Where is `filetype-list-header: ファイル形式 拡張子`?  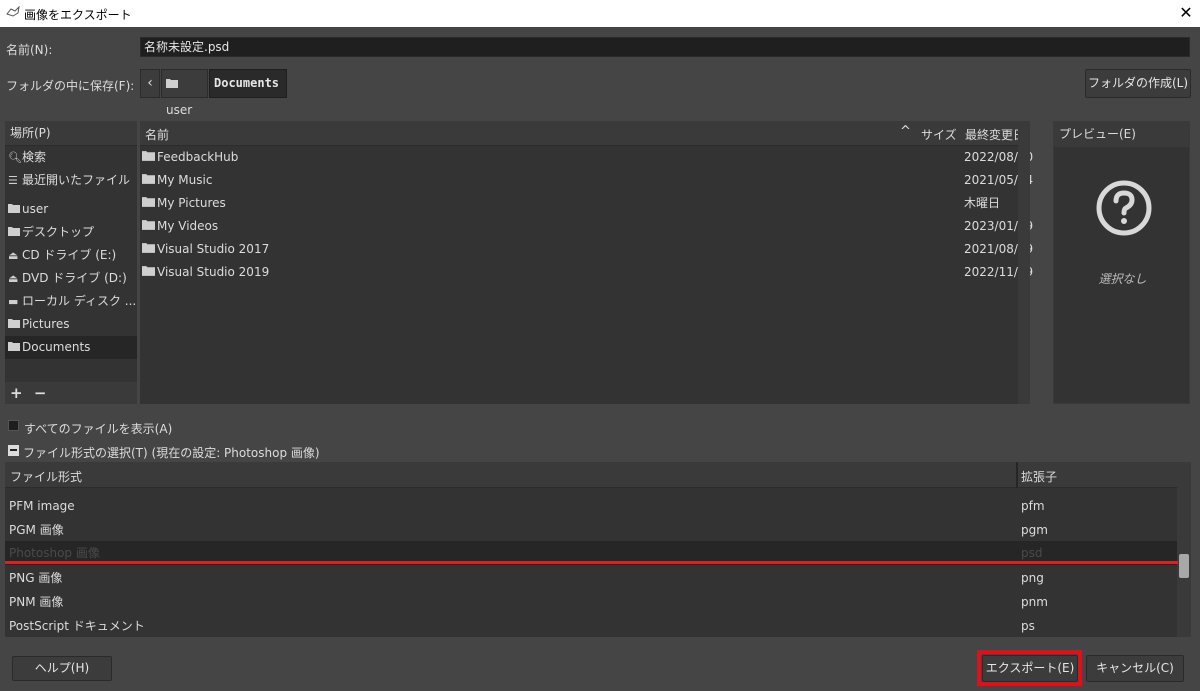
filetype-list-header: ファイル形式 拡張子 is located at coordinates (598, 475).